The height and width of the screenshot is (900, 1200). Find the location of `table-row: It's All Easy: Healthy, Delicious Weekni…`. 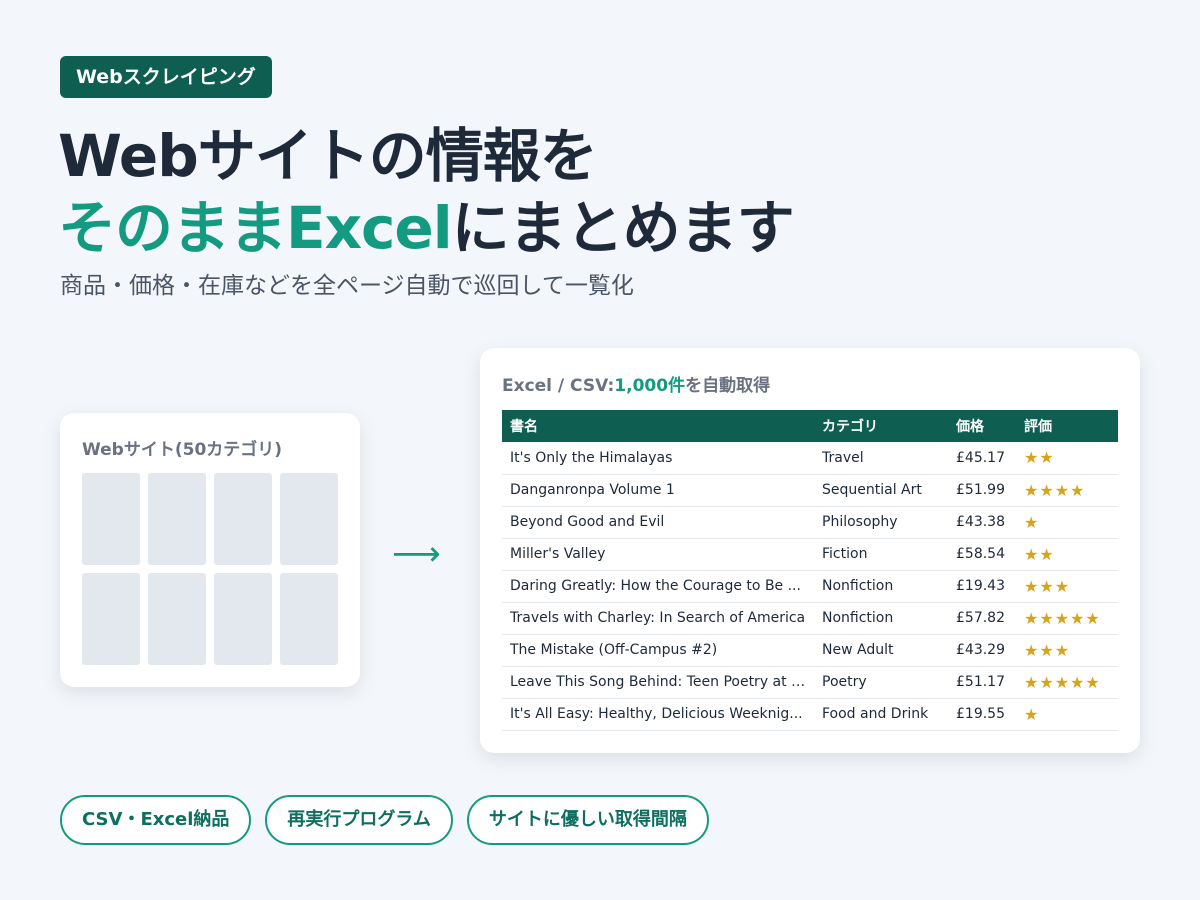

table-row: It's All Easy: Healthy, Delicious Weekni… is located at coordinates (810, 714).